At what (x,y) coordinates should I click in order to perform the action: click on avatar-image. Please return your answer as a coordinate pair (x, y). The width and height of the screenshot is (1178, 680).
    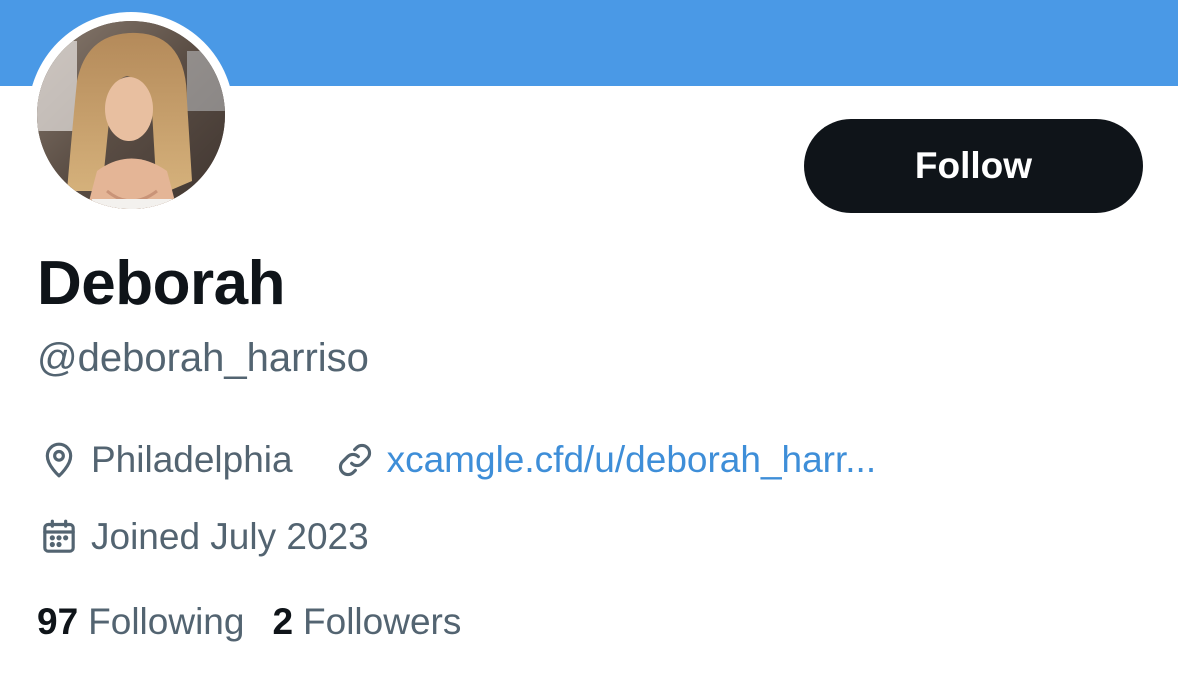
    Looking at the image, I should click on (131, 115).